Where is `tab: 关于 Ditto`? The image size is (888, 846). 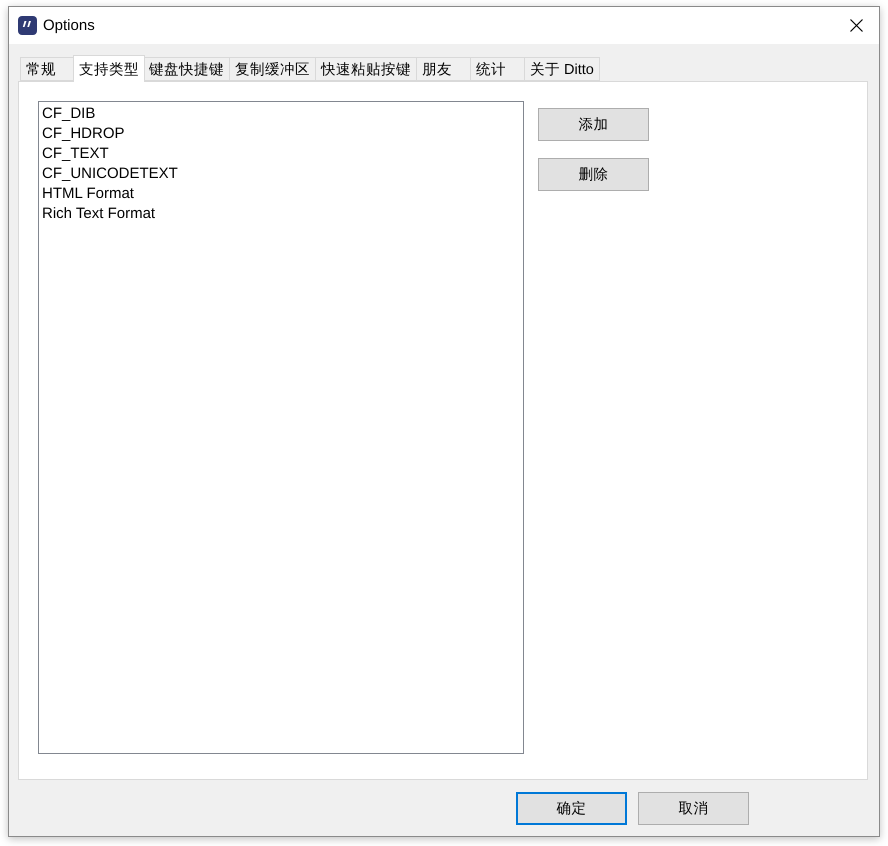 tab: 关于 Ditto is located at coordinates (562, 69).